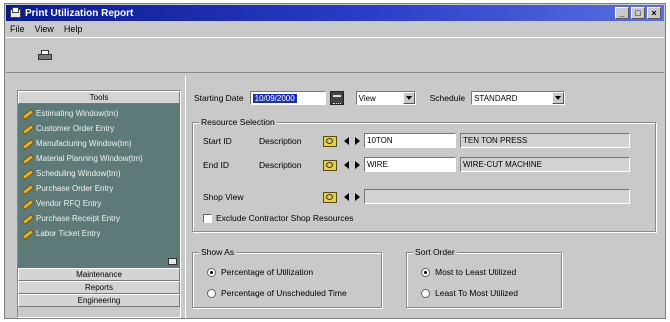  I want to click on show-as-option-utilization: Percentage of Utilization, so click(260, 272).